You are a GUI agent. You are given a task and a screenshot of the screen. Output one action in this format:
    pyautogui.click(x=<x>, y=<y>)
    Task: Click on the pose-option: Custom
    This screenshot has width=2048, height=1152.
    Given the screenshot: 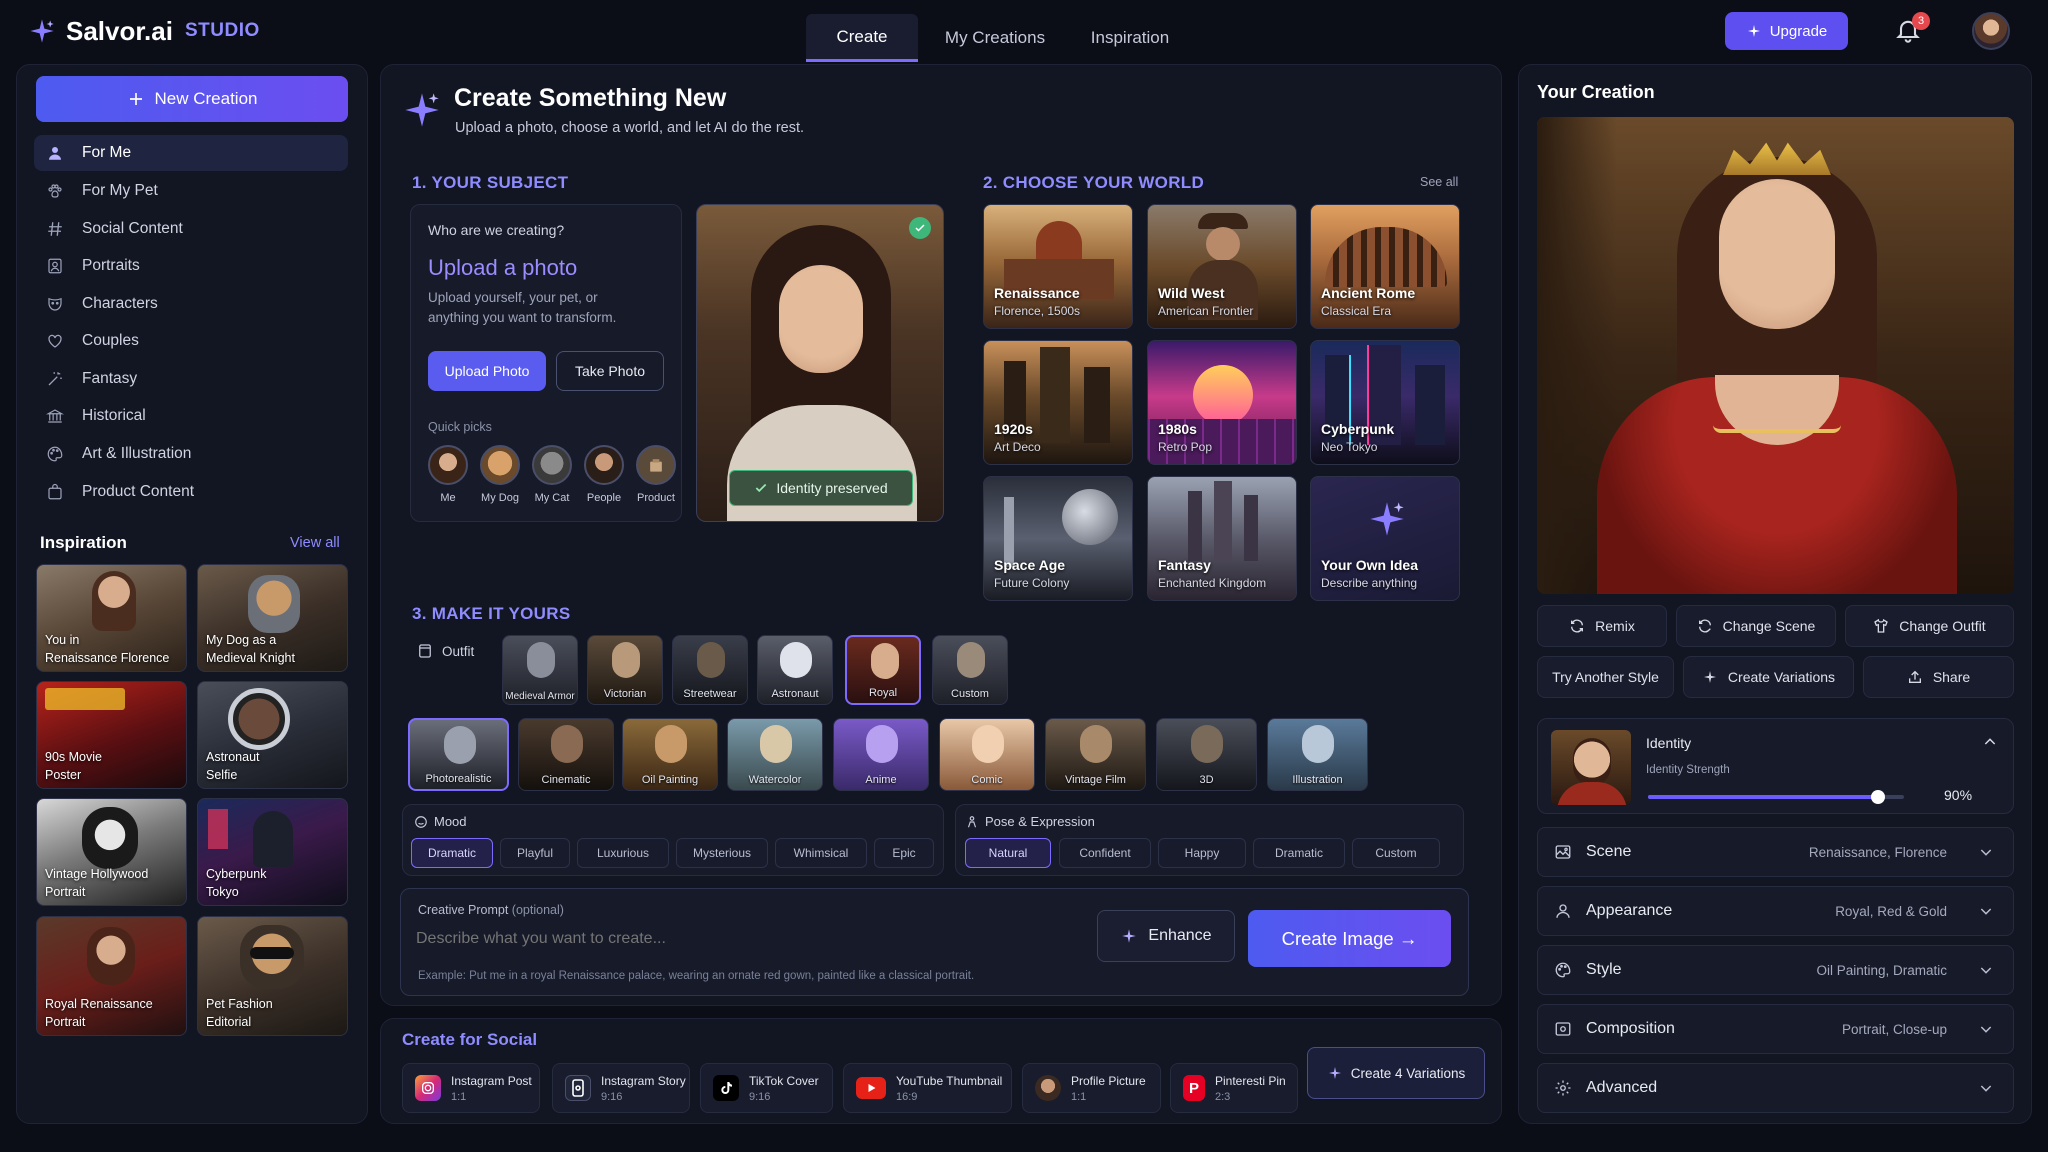 What is the action you would take?
    pyautogui.click(x=1396, y=853)
    